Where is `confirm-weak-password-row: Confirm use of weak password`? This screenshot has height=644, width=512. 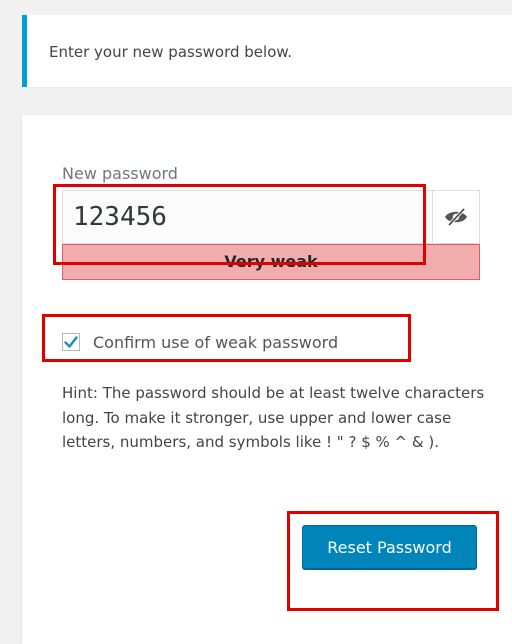 confirm-weak-password-row: Confirm use of weak password is located at coordinates (200, 342).